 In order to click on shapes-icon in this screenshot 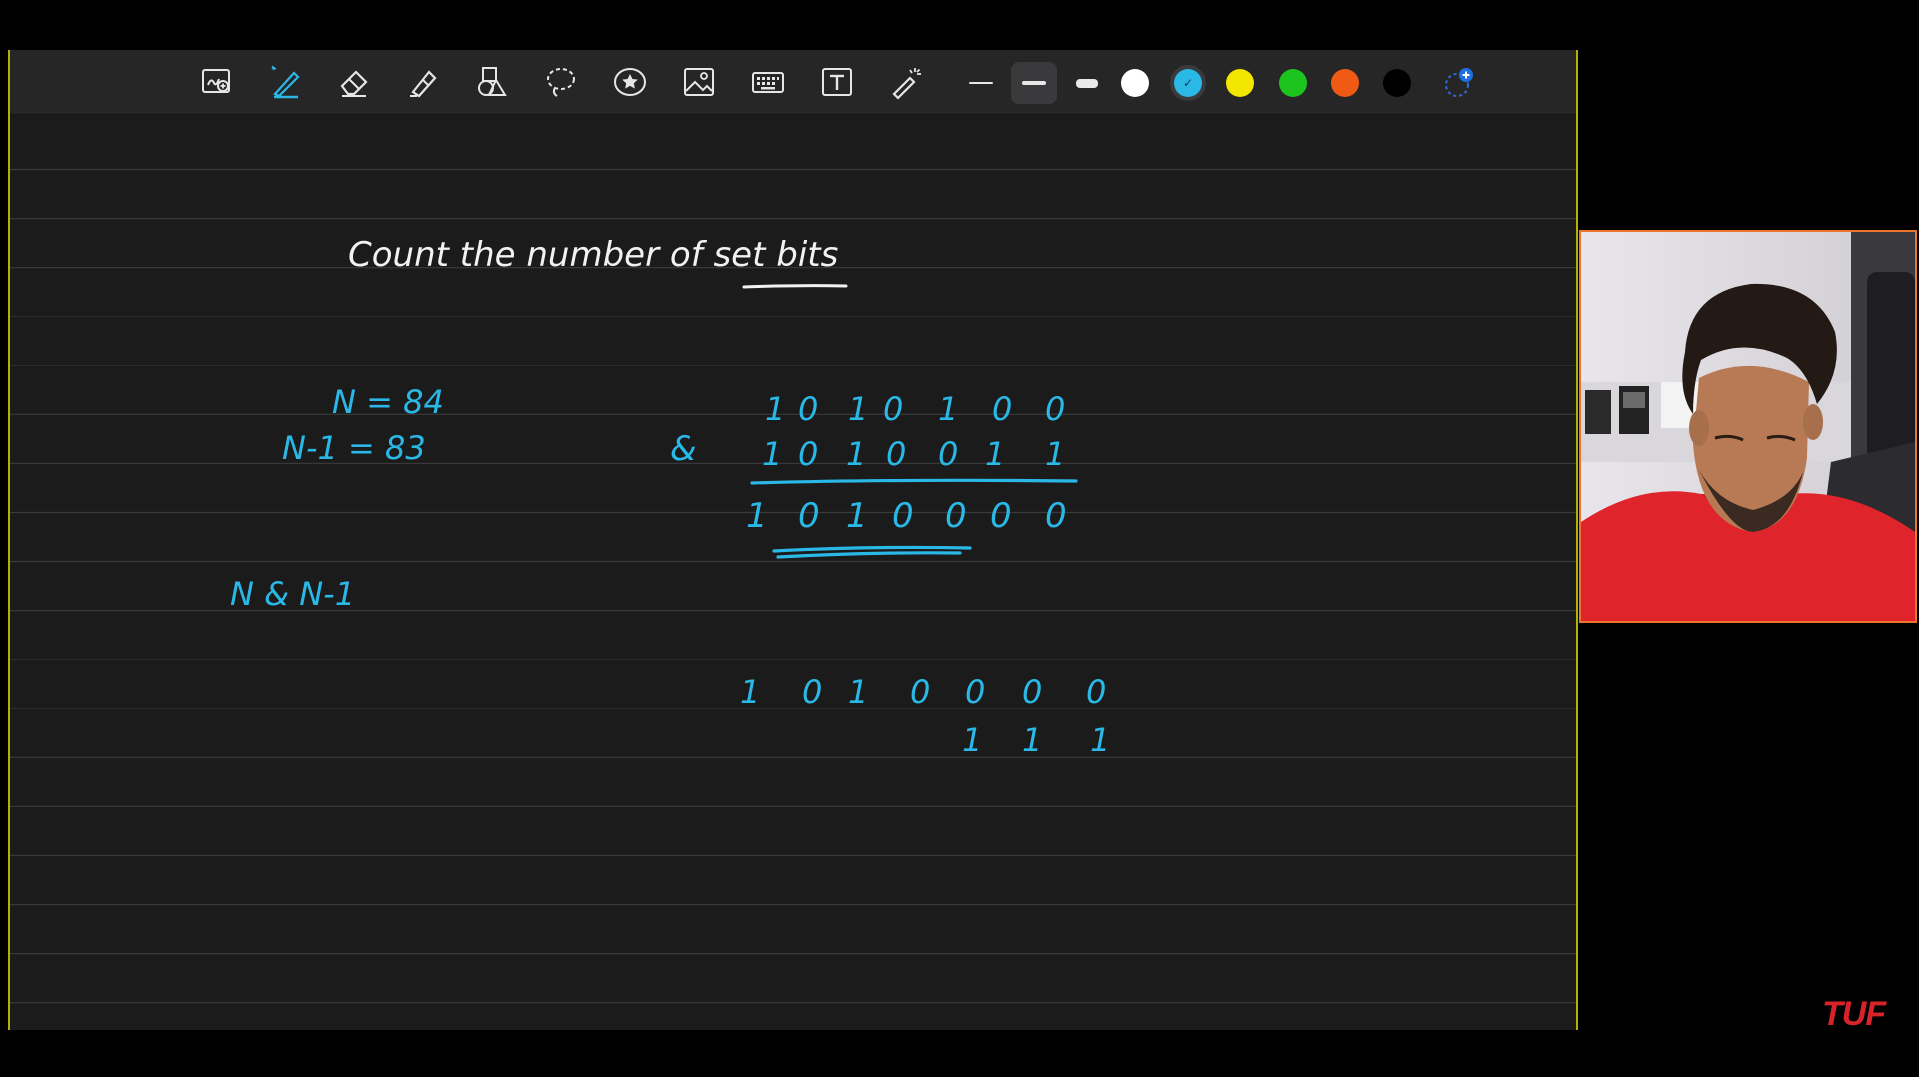, I will do `click(492, 81)`.